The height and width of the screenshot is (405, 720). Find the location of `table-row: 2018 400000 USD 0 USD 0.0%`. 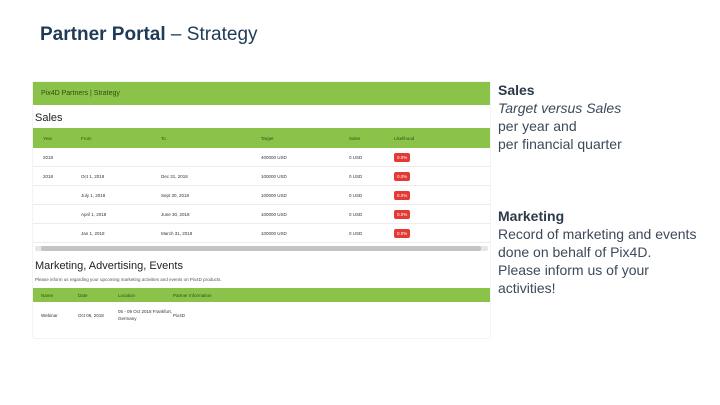

table-row: 2018 400000 USD 0 USD 0.0% is located at coordinates (261, 157).